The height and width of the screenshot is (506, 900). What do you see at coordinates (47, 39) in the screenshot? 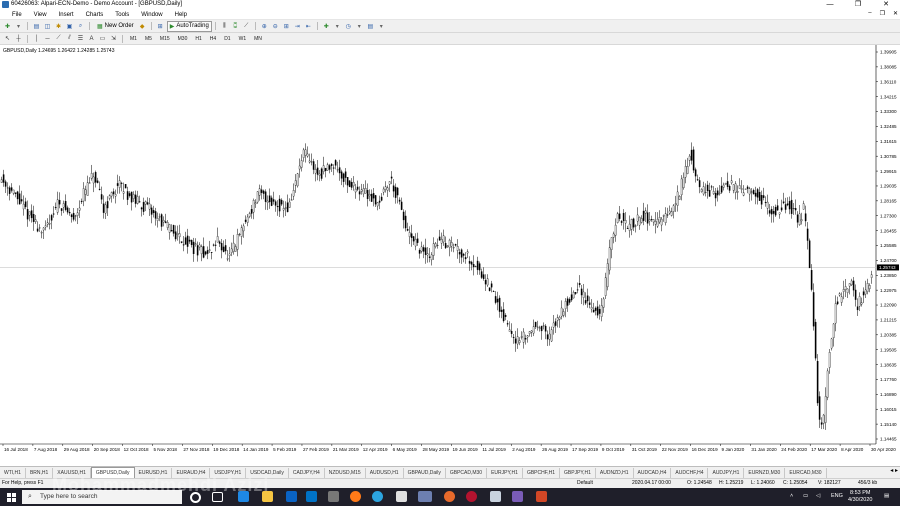
I see `horizontal-line-icon: ─` at bounding box center [47, 39].